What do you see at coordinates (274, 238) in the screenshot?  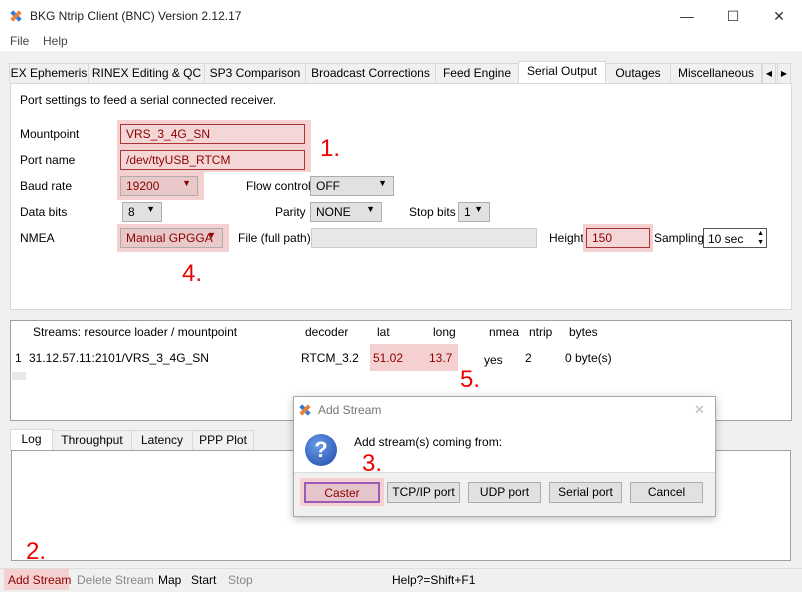 I see `file-path-label: File (full path)` at bounding box center [274, 238].